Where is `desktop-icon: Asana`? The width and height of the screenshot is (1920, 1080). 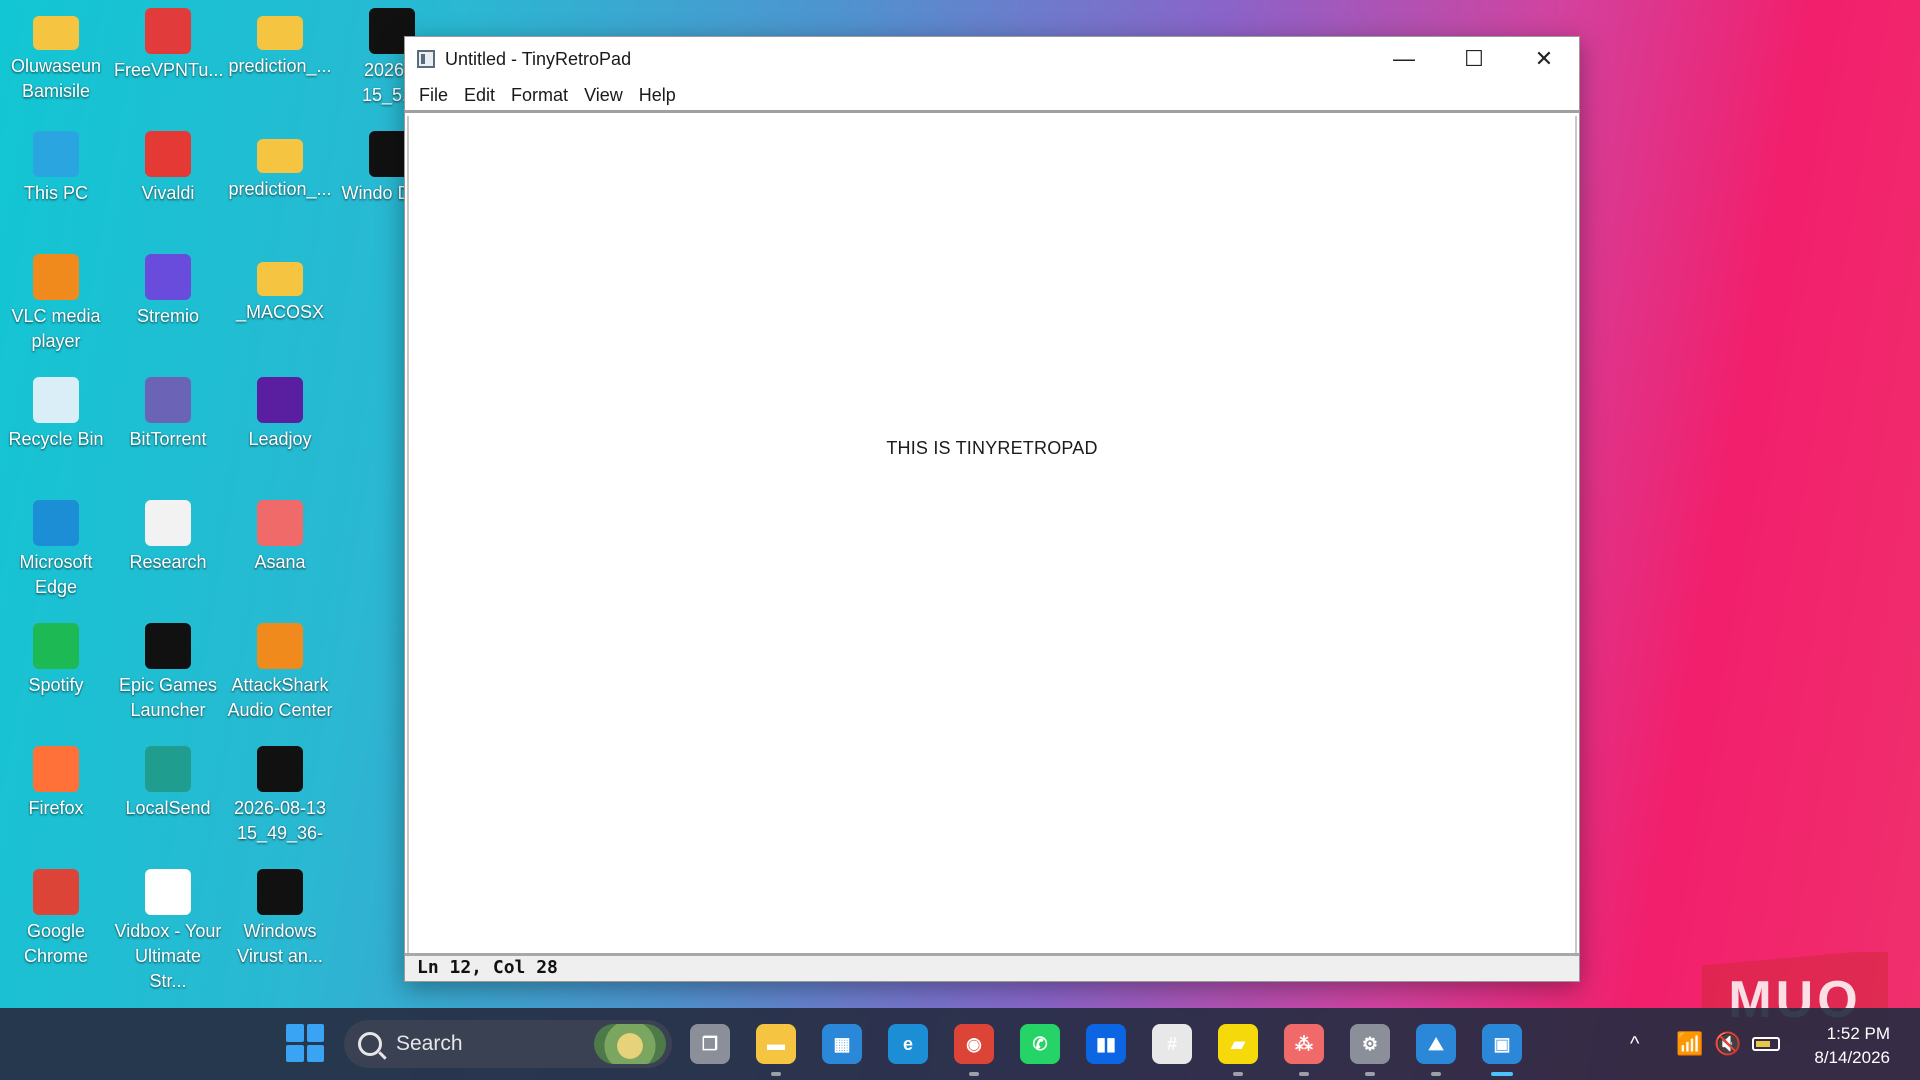
desktop-icon: Asana is located at coordinates (280, 537).